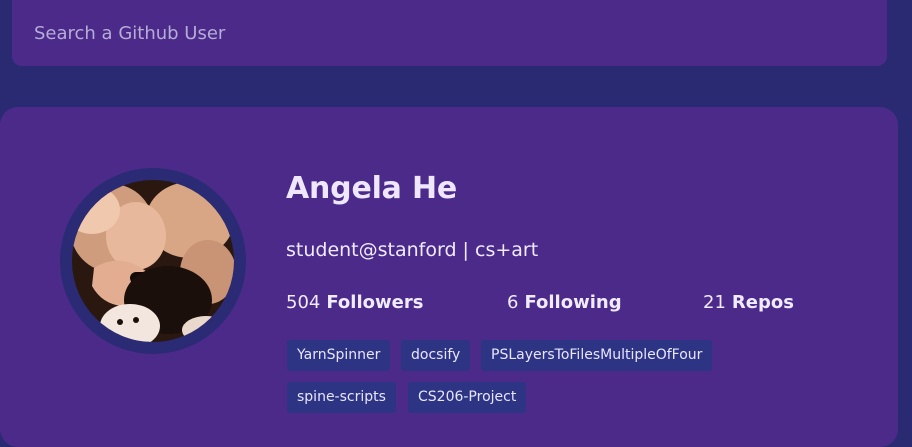 This screenshot has width=912, height=447. I want to click on avatar-photo, so click(153, 261).